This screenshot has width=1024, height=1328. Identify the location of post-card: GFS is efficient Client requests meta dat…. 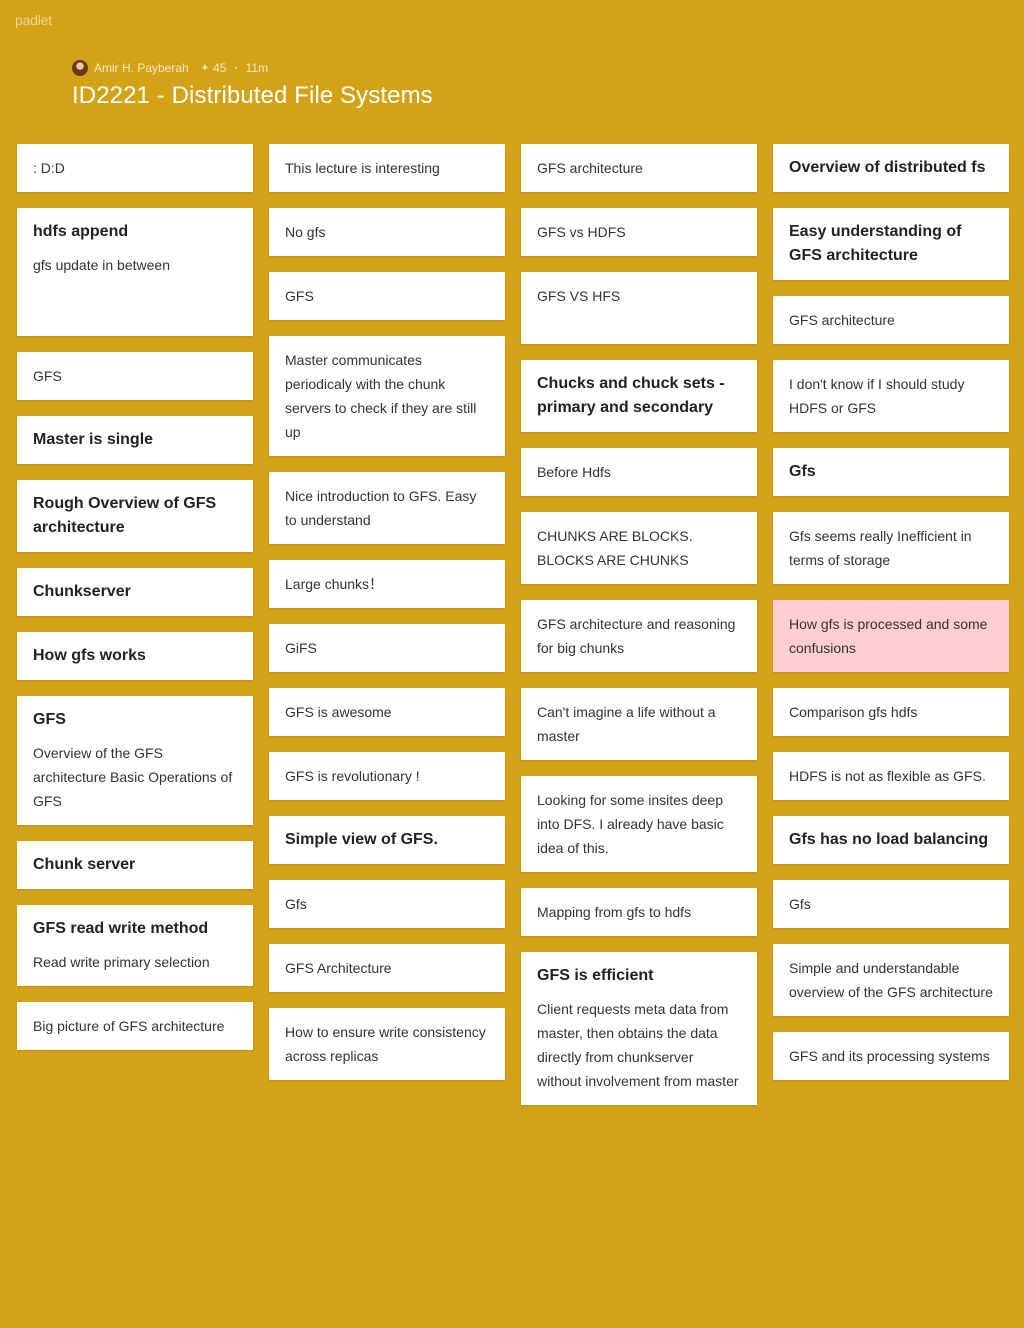
(639, 1028).